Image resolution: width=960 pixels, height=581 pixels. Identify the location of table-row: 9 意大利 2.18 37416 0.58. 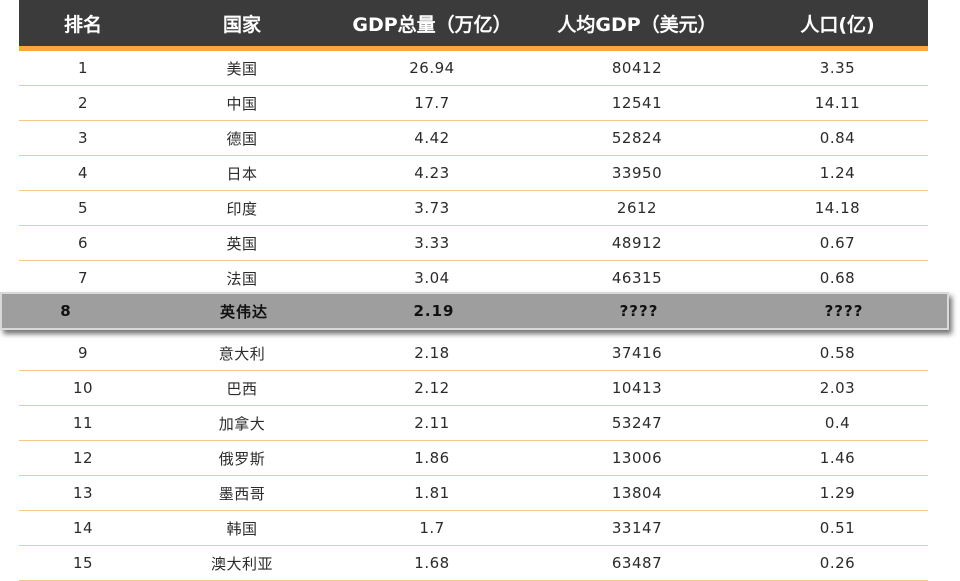
(473, 353).